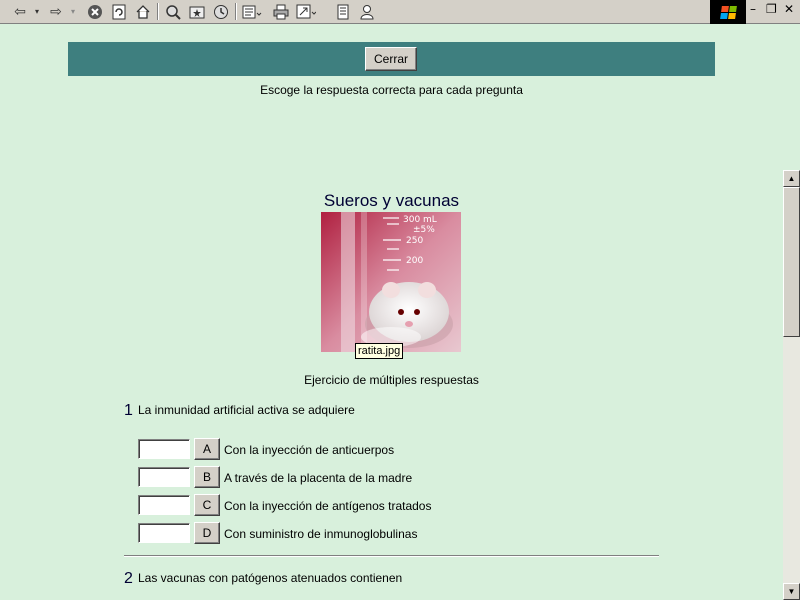  What do you see at coordinates (221, 11) in the screenshot?
I see `history-icon` at bounding box center [221, 11].